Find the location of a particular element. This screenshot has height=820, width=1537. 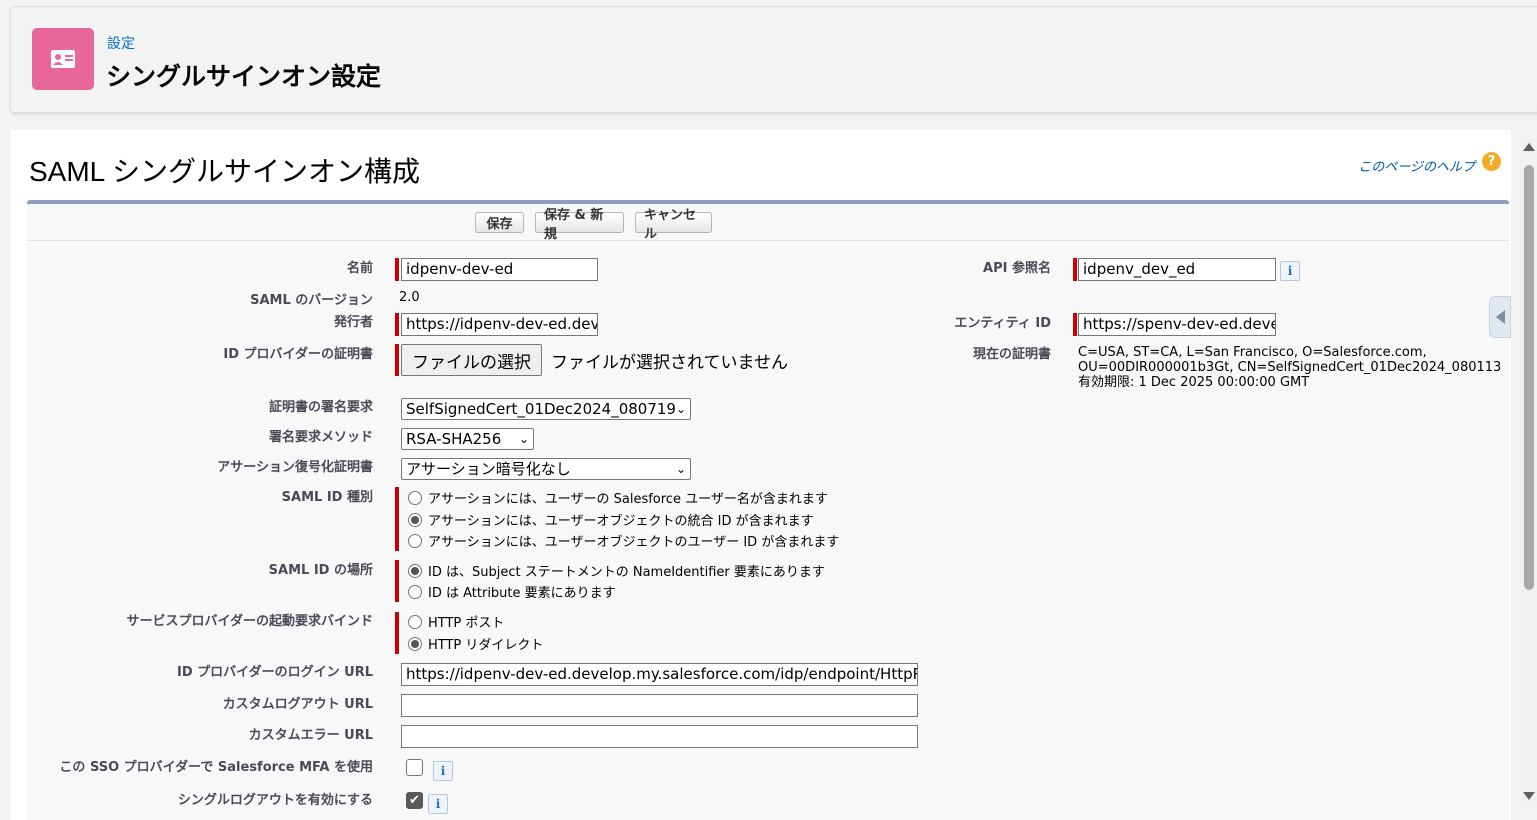

scroll-down-icon is located at coordinates (1529, 796).